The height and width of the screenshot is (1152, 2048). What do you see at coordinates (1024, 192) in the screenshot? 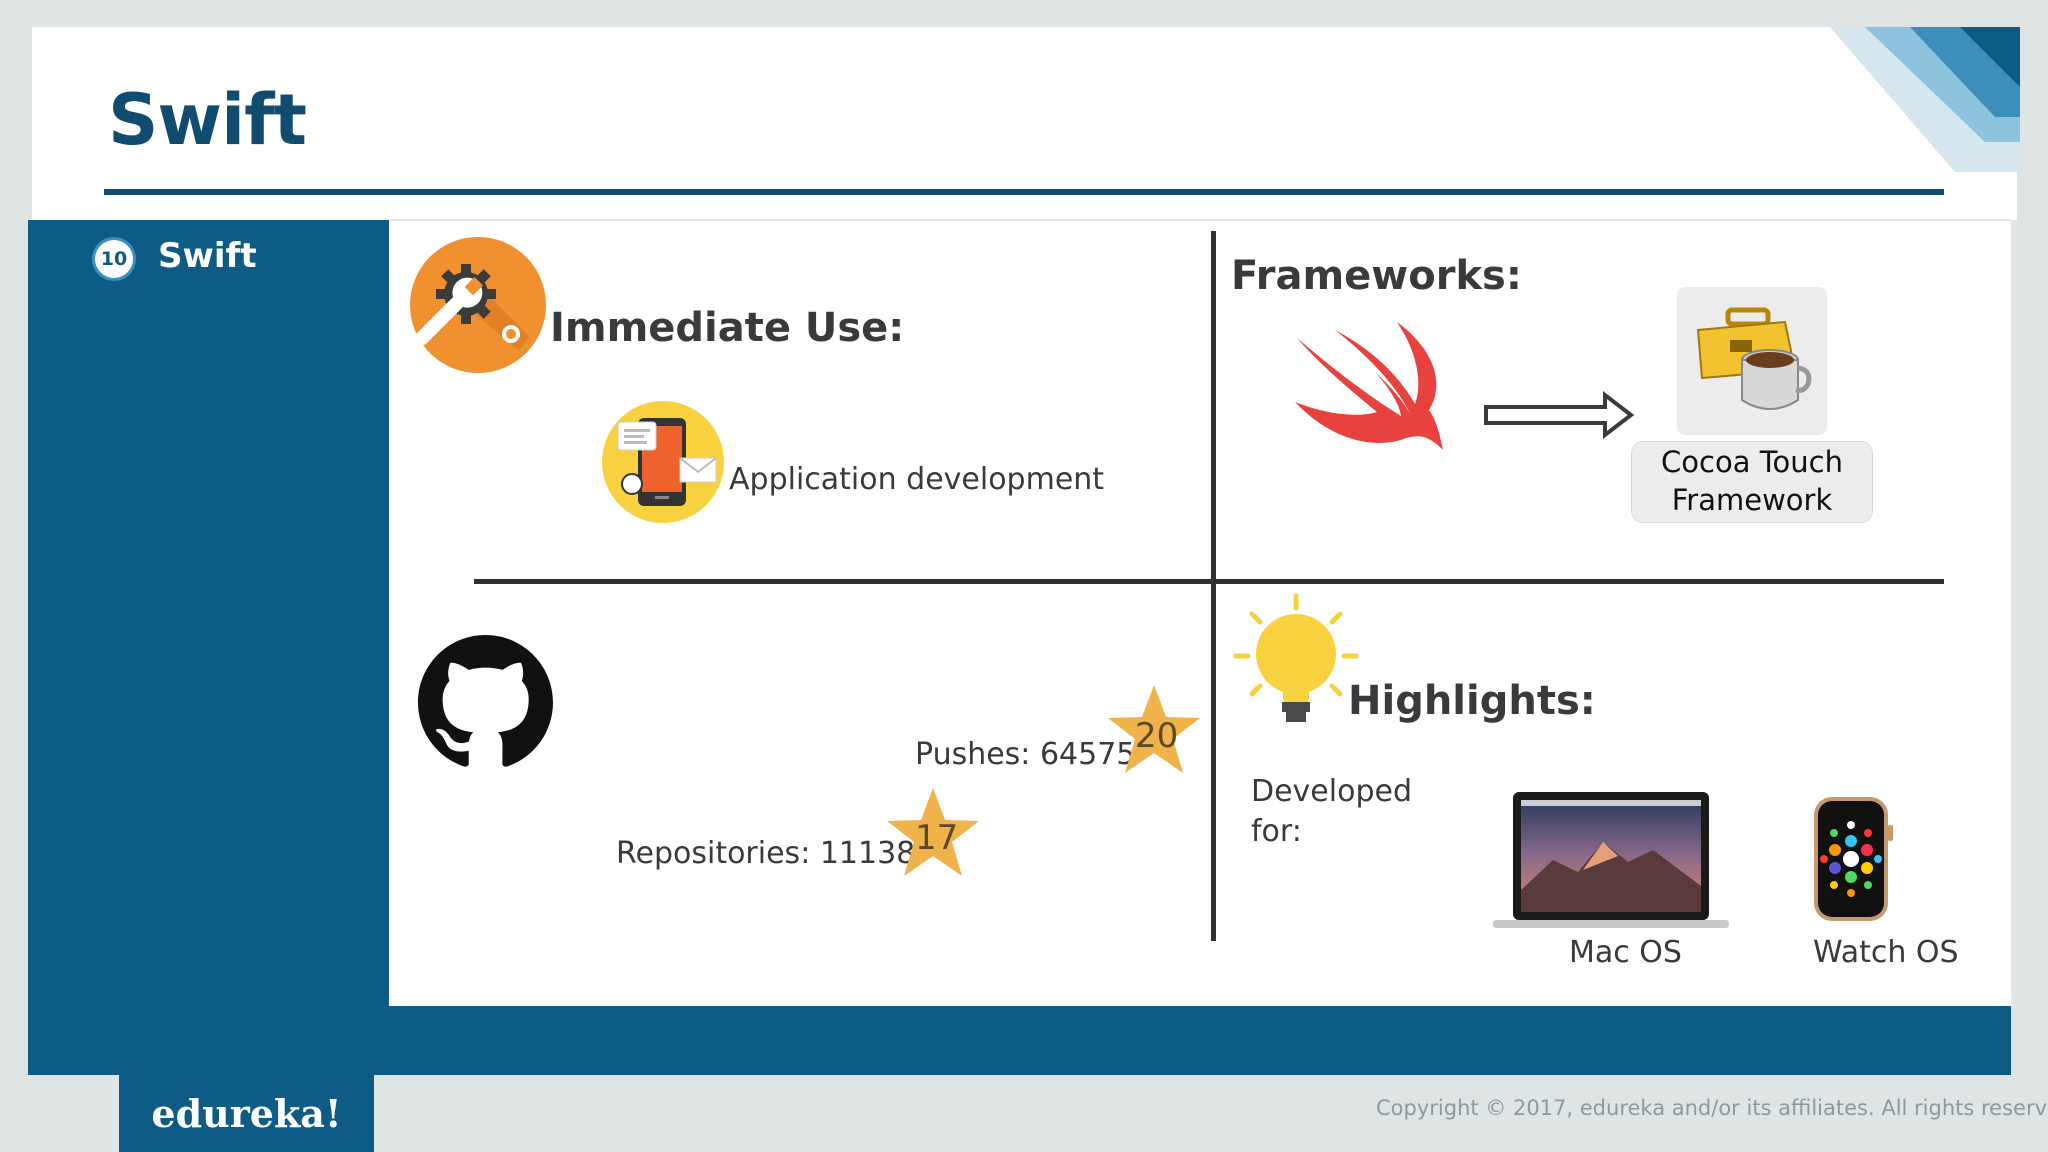
I see `title-underline` at bounding box center [1024, 192].